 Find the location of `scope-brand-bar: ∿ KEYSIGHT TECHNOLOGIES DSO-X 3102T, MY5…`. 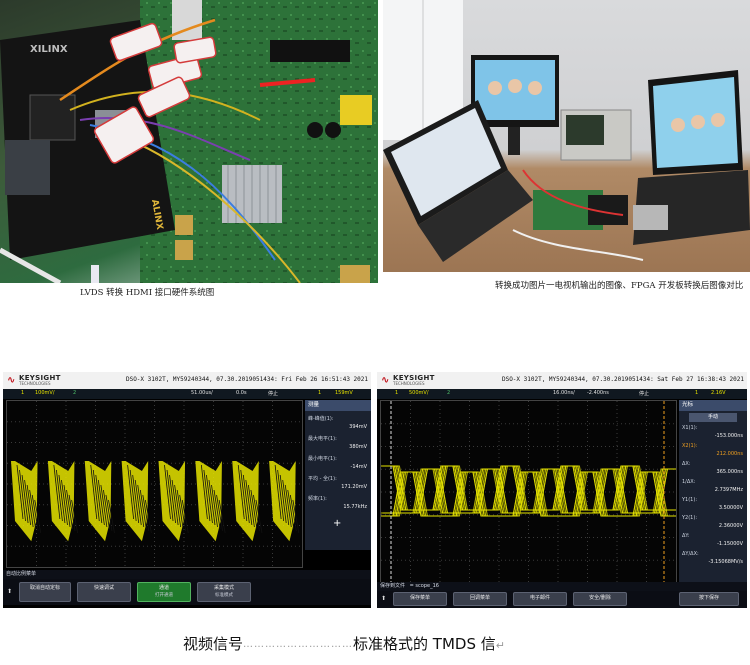

scope-brand-bar: ∿ KEYSIGHT TECHNOLOGIES DSO-X 3102T, MY5… is located at coordinates (187, 380).